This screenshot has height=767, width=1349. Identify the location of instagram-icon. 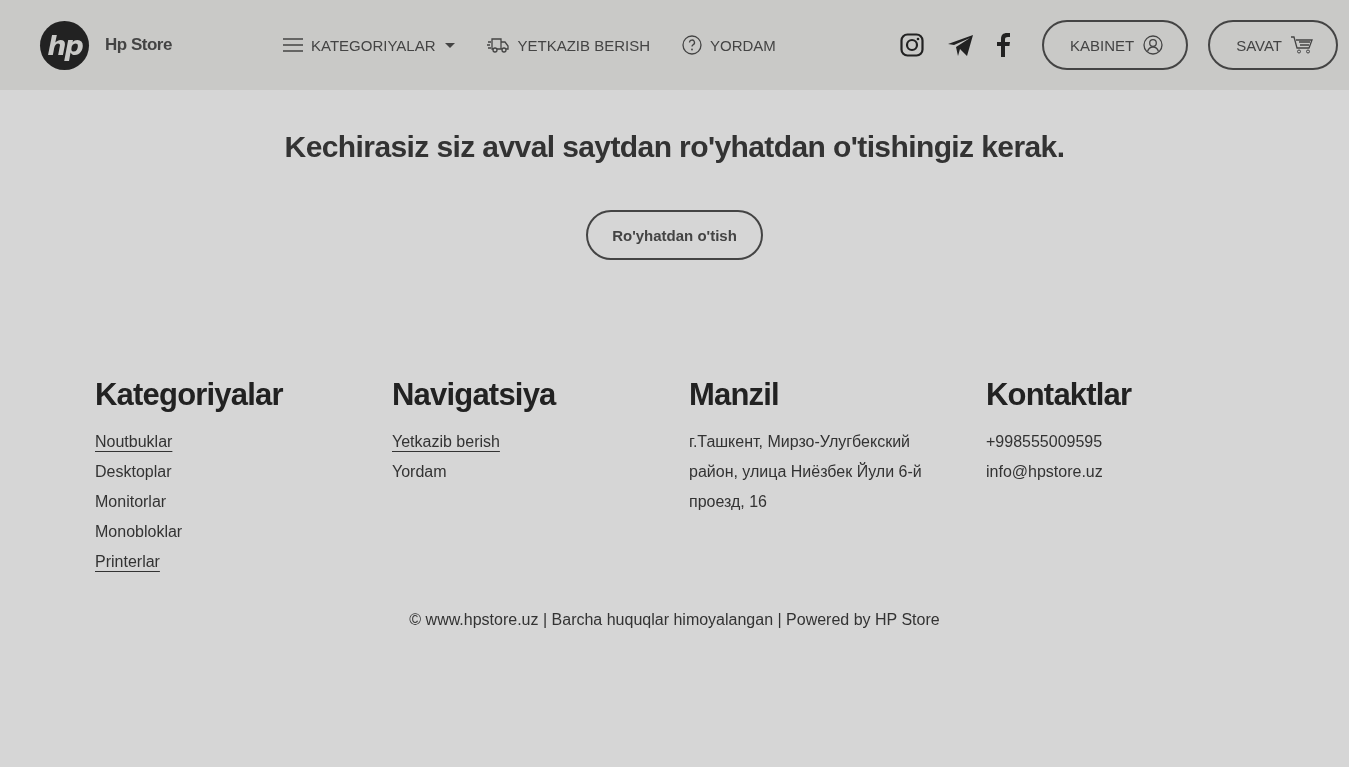
(911, 45).